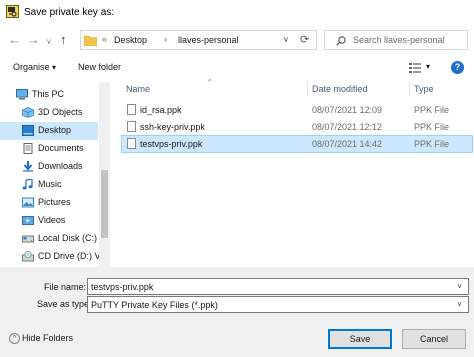 The height and width of the screenshot is (357, 474). What do you see at coordinates (237, 68) in the screenshot?
I see `toolbar: Organise ▾ New folder ▾ ?` at bounding box center [237, 68].